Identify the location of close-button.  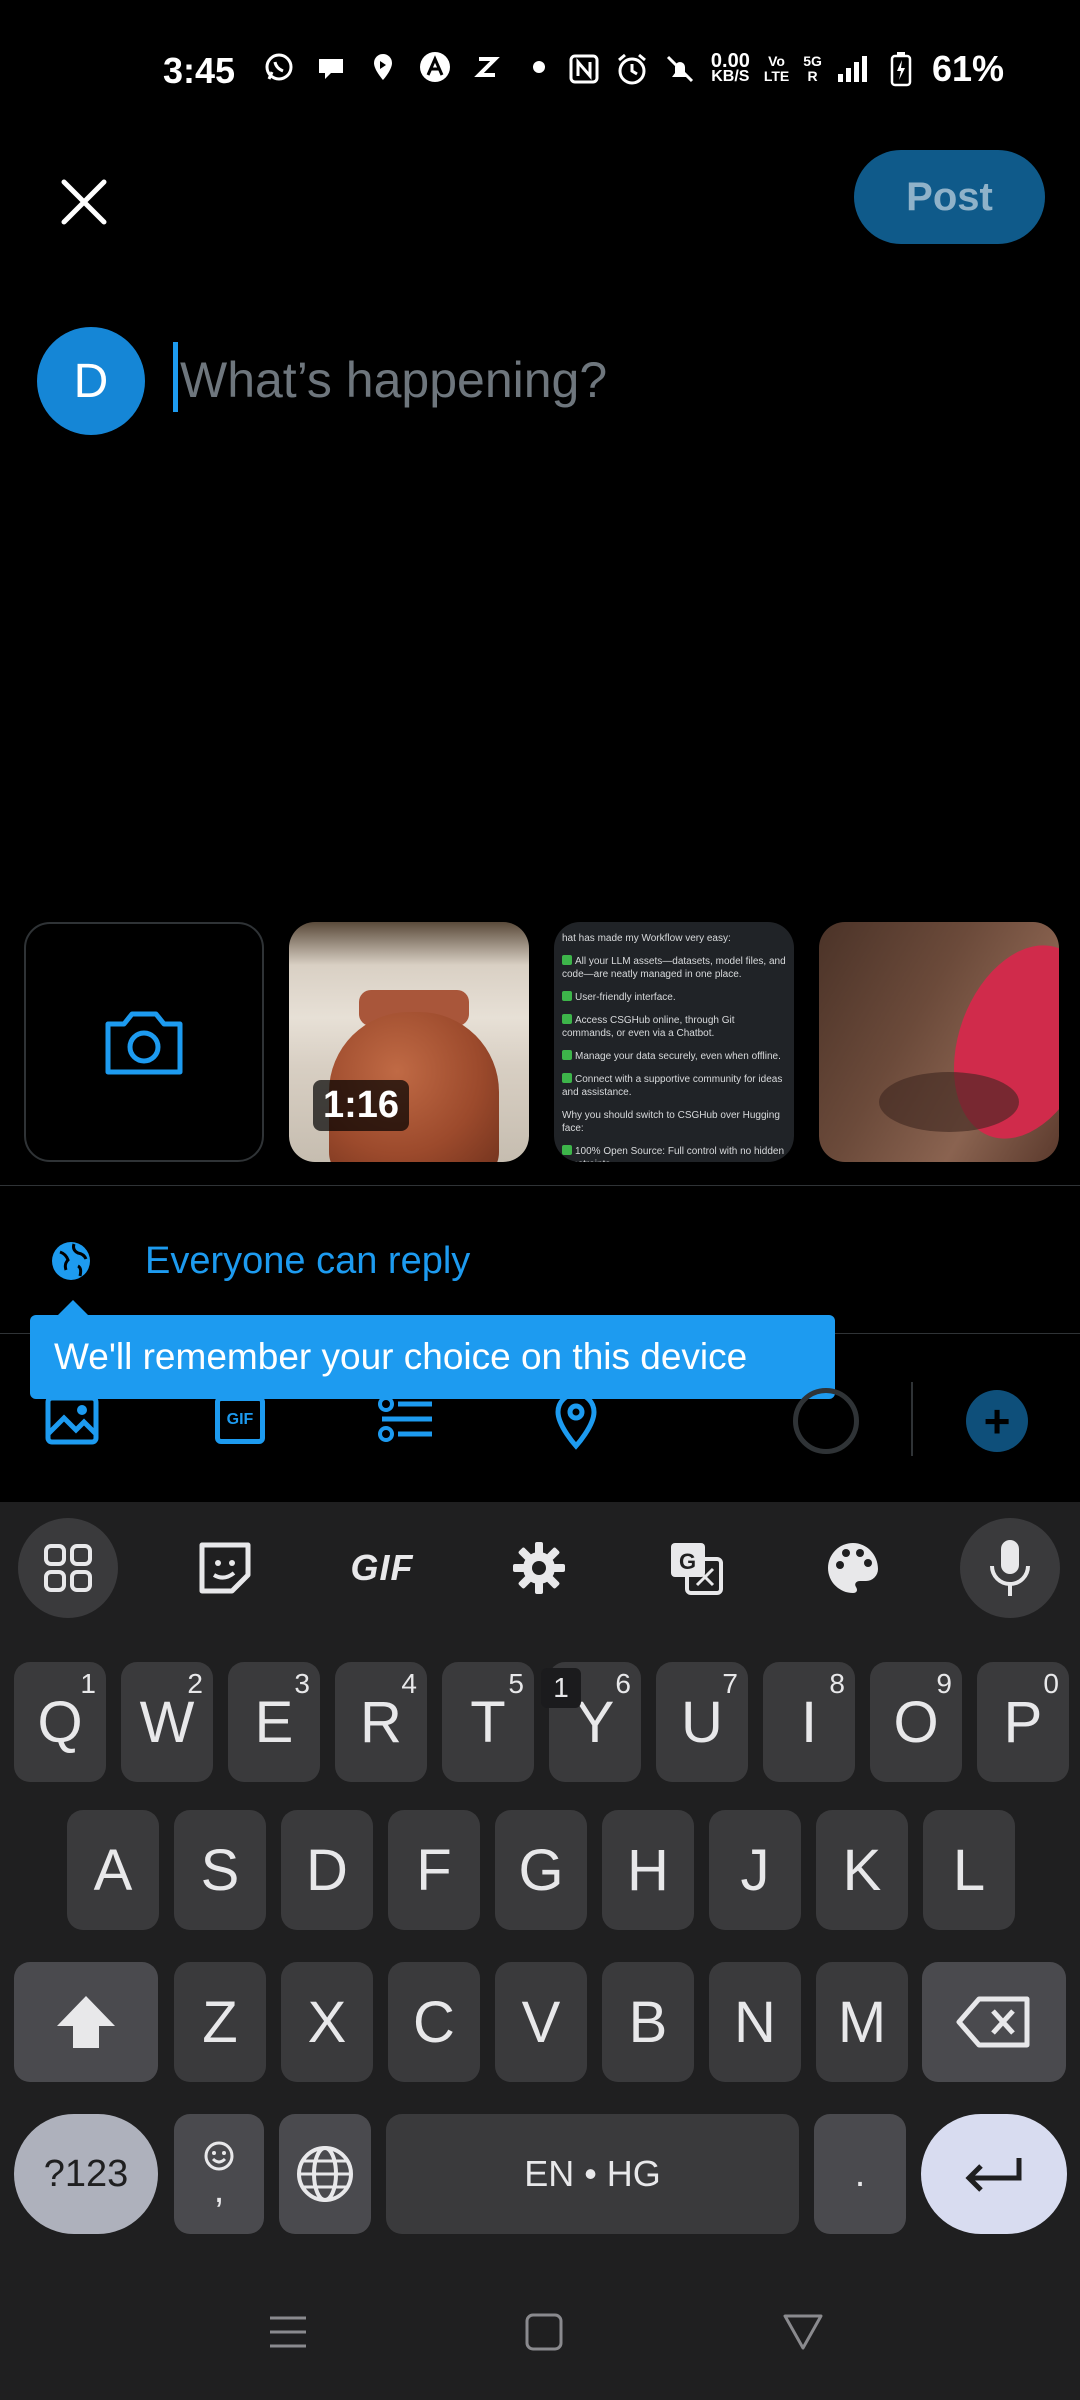
(84, 202).